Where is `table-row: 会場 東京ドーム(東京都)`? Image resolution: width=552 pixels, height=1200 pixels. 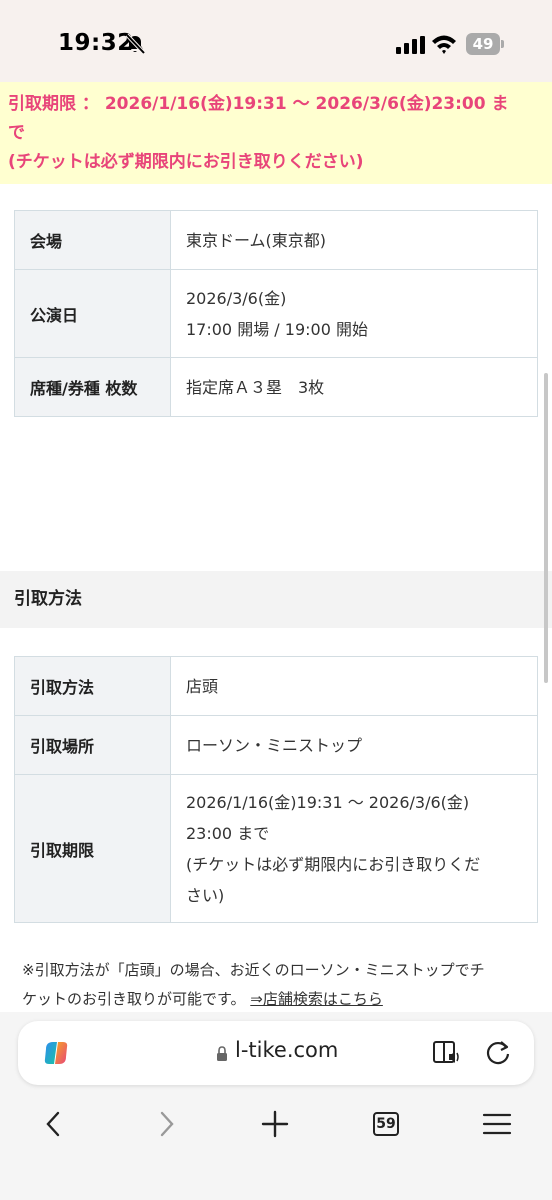 table-row: 会場 東京ドーム(東京都) is located at coordinates (276, 240).